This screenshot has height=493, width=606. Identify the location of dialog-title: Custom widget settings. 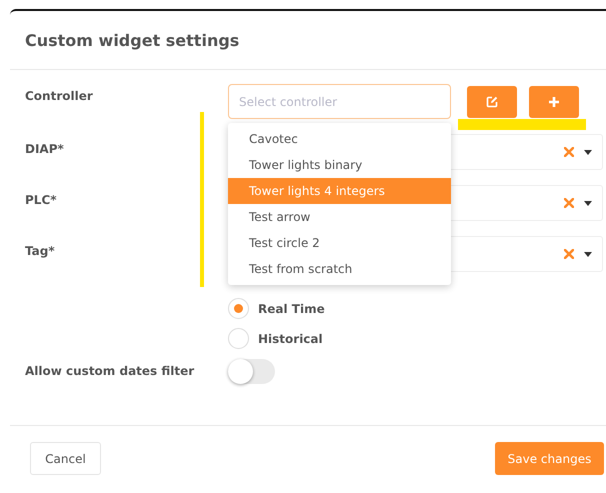
(132, 40).